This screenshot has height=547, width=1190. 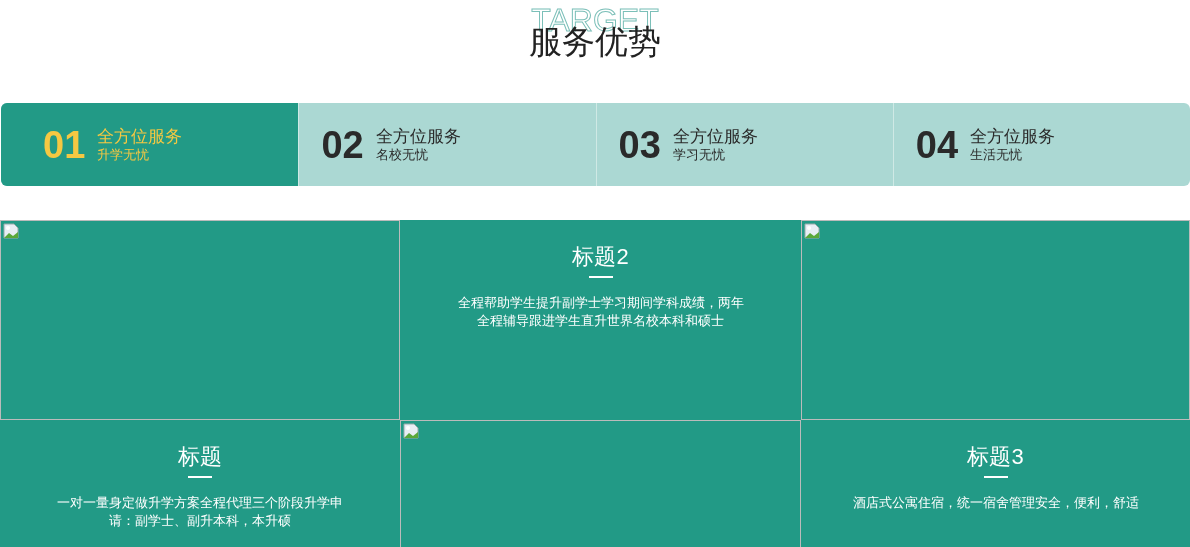 I want to click on tab-number: 03, so click(x=639, y=144).